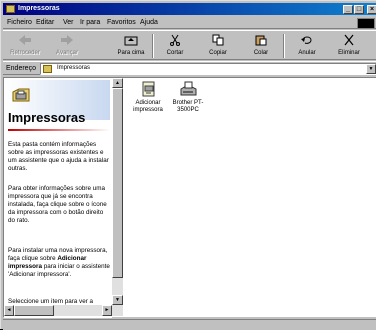  What do you see at coordinates (359, 9) in the screenshot?
I see `maximize-button: □` at bounding box center [359, 9].